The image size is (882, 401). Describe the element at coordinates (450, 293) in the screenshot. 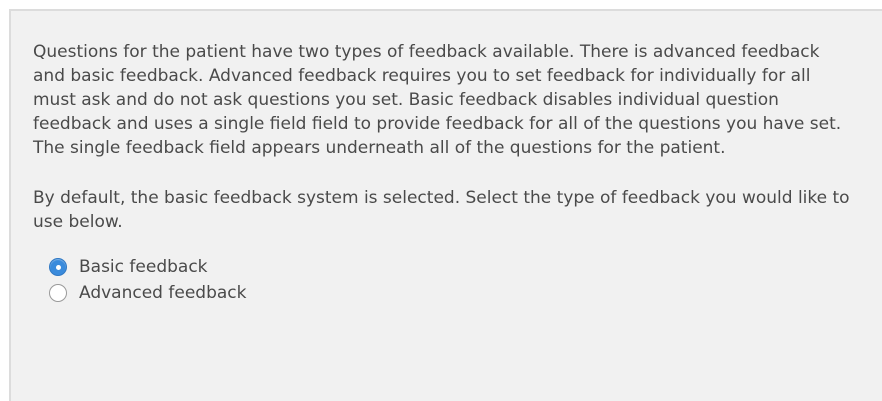

I see `advanced-feedback-option: Advanced feedback` at that location.